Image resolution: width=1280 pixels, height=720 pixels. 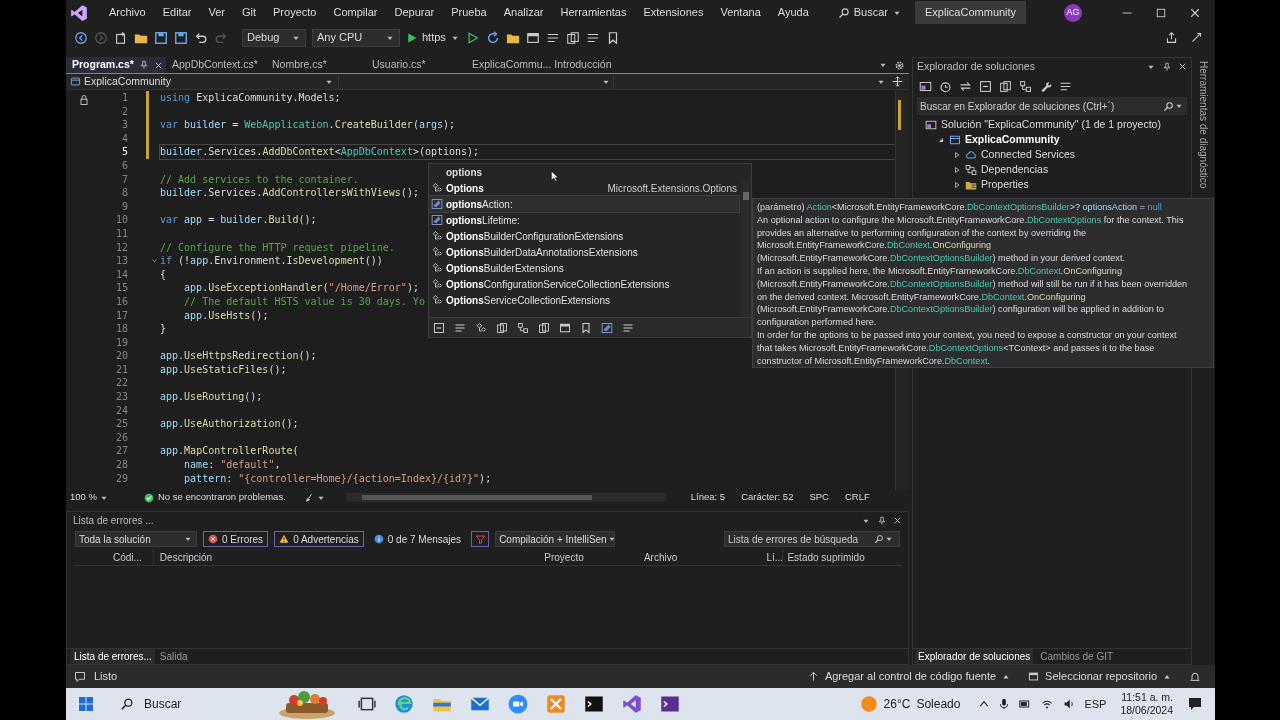 What do you see at coordinates (817, 322) in the screenshot?
I see `tooltip-text: configuration performed here.` at bounding box center [817, 322].